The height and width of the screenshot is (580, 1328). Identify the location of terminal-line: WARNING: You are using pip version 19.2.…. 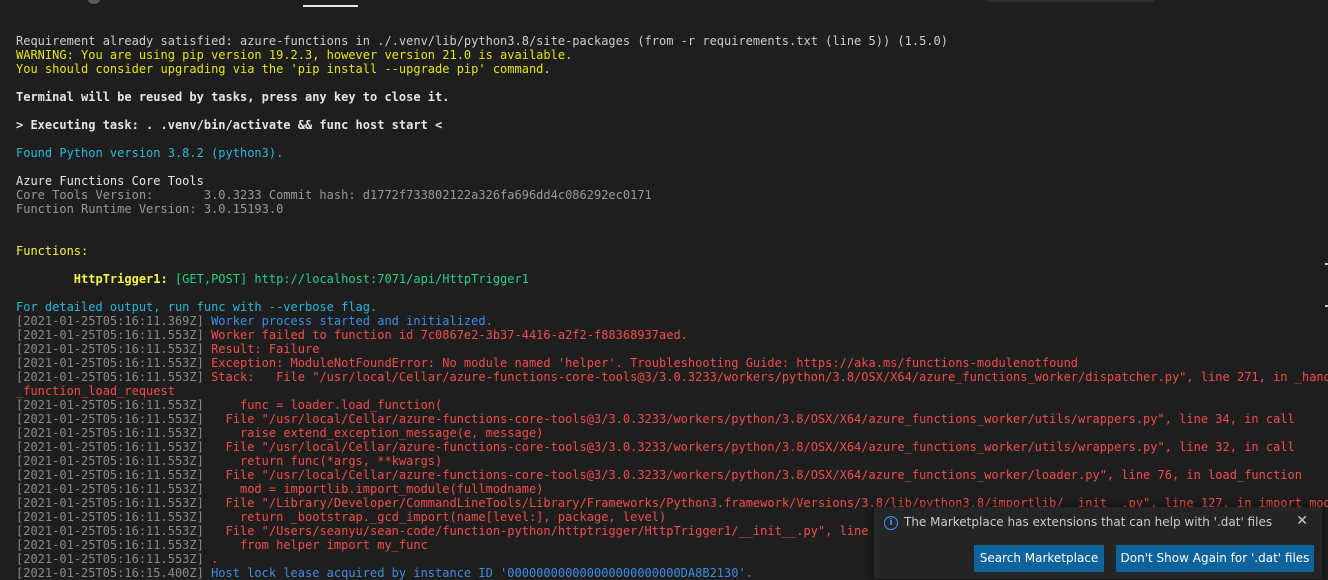
(294, 55).